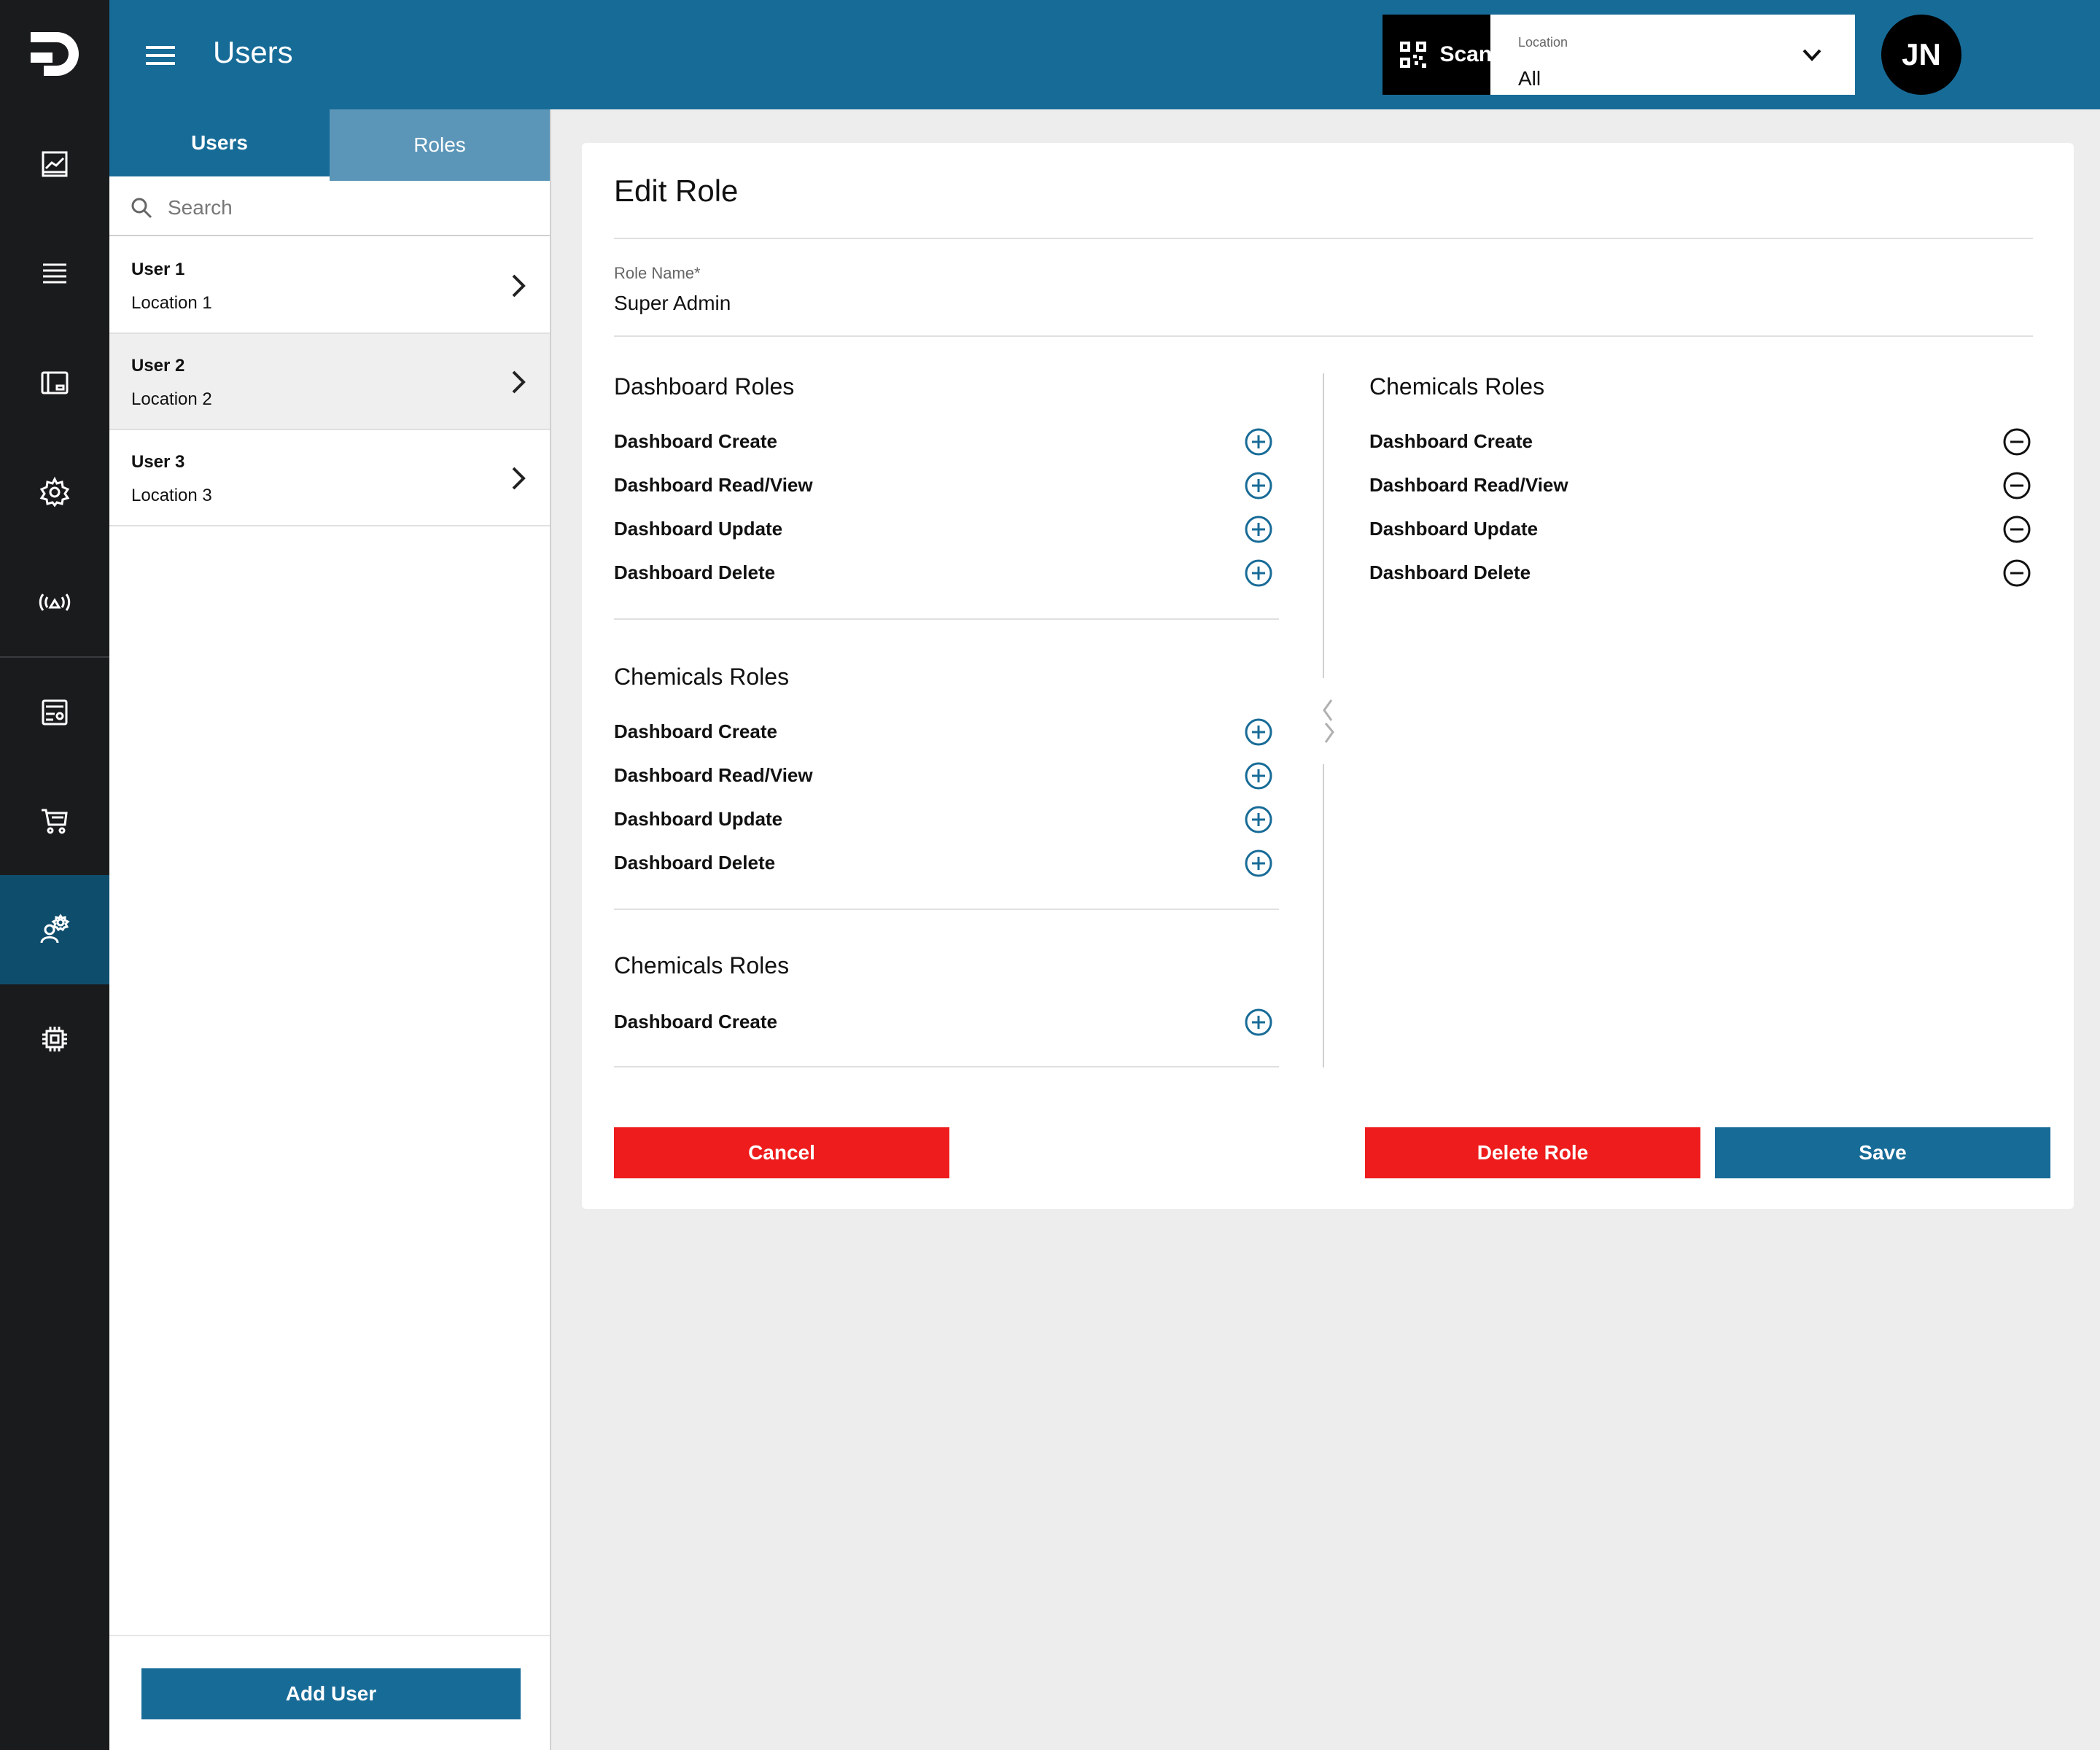 This screenshot has width=2100, height=1750. I want to click on user-name: User 1, so click(158, 269).